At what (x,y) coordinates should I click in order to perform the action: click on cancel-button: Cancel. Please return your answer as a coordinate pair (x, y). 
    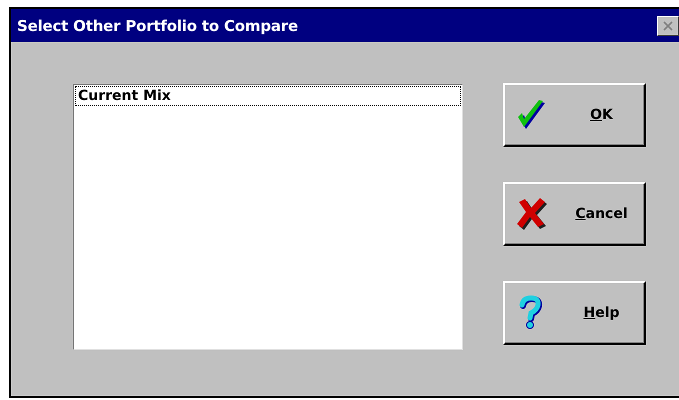
    Looking at the image, I should click on (574, 214).